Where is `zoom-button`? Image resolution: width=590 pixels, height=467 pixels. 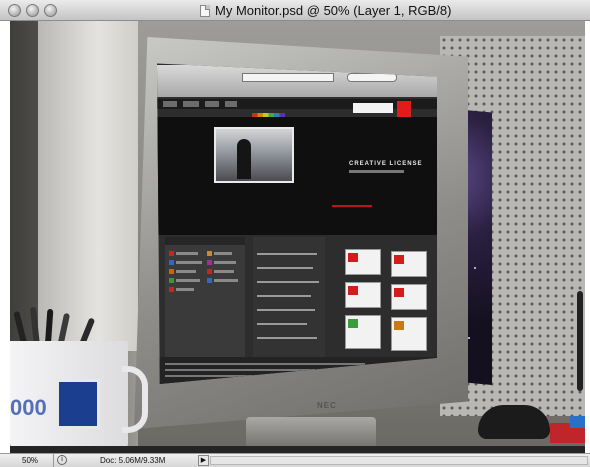 zoom-button is located at coordinates (50, 10).